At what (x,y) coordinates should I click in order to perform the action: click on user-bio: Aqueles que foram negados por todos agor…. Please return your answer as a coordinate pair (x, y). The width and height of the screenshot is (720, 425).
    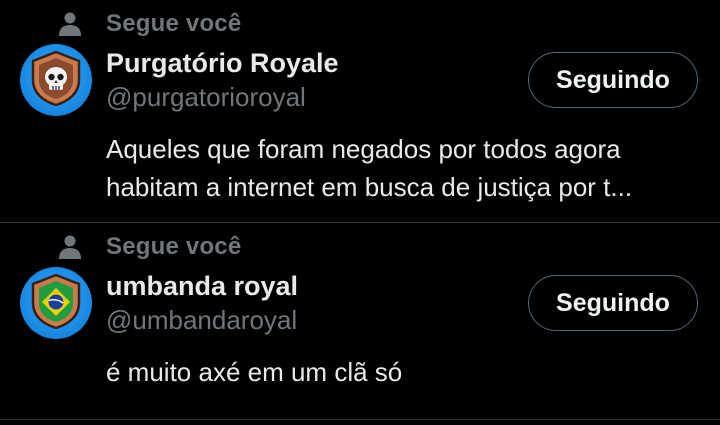
    Looking at the image, I should click on (401, 168).